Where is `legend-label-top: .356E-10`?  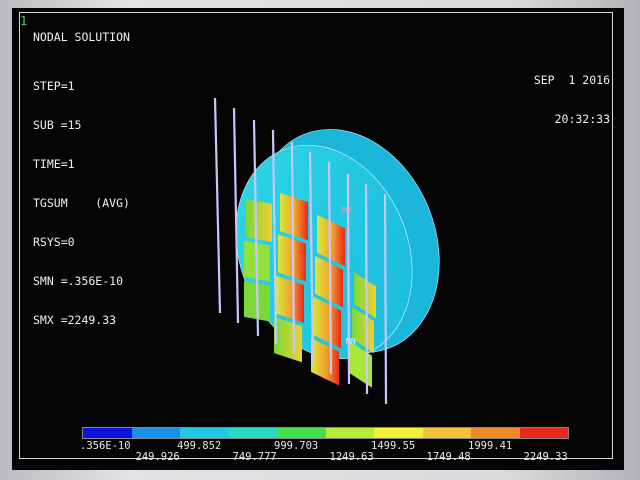 legend-label-top: .356E-10 is located at coordinates (105, 446).